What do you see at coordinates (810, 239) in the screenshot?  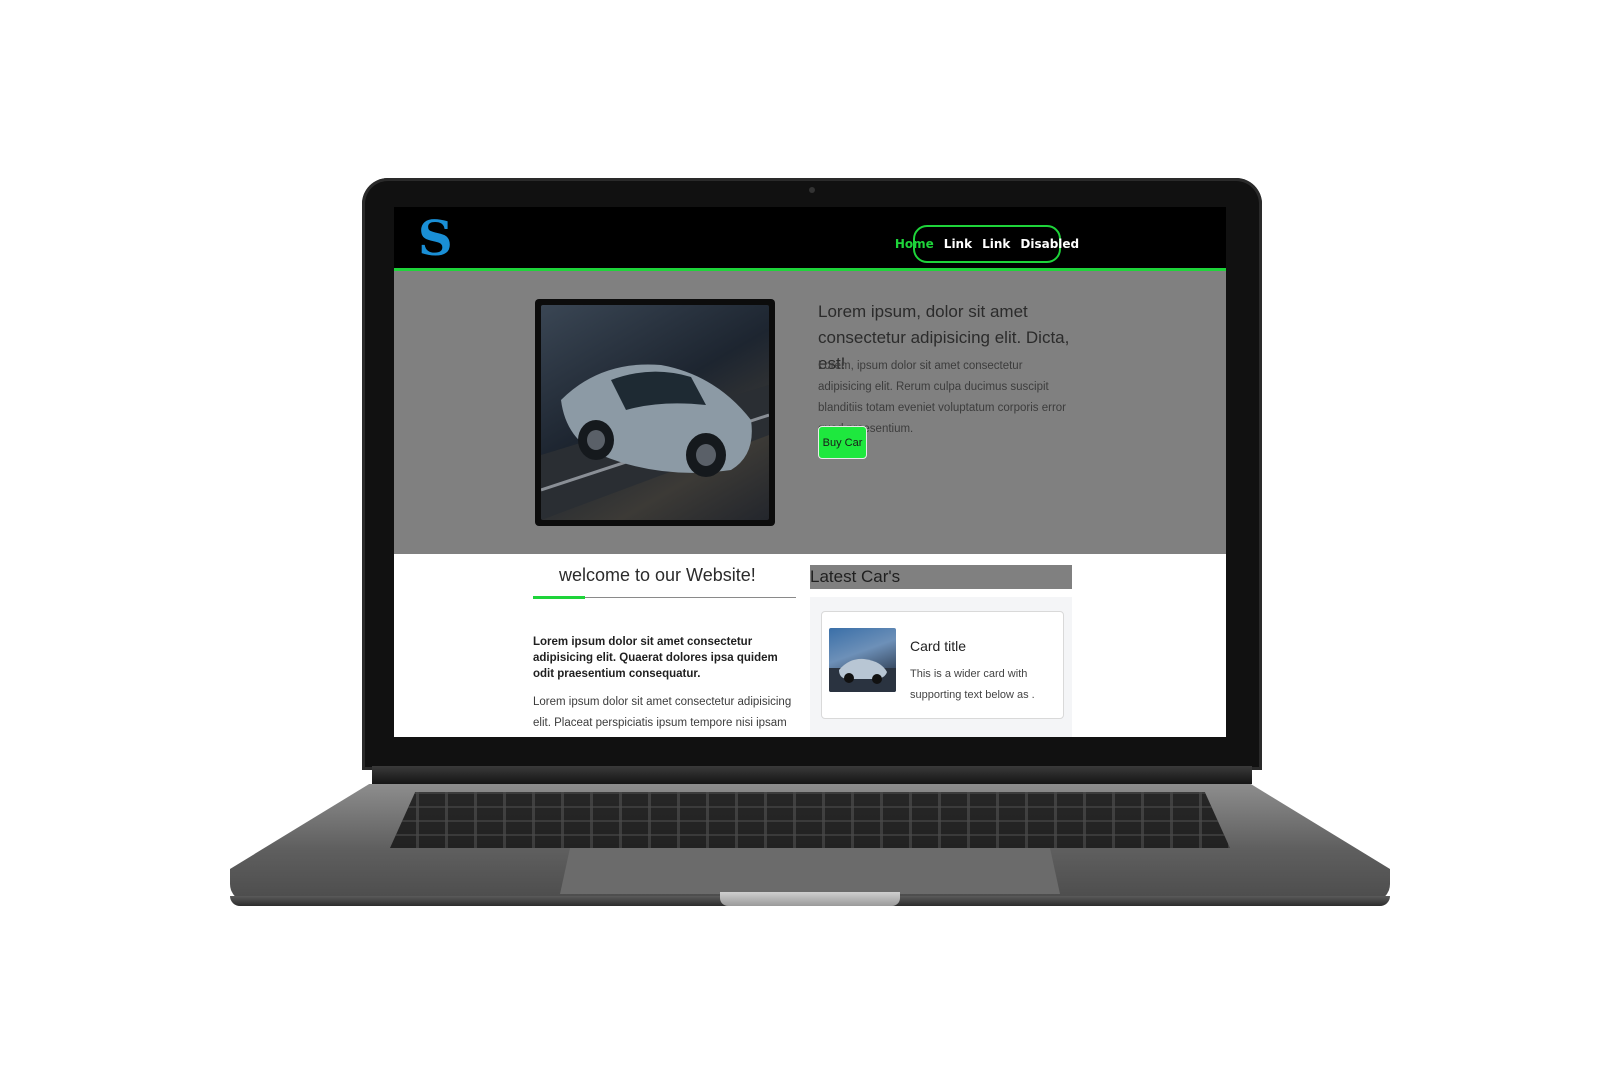 I see `navbar: S Home Link Link Disabled` at bounding box center [810, 239].